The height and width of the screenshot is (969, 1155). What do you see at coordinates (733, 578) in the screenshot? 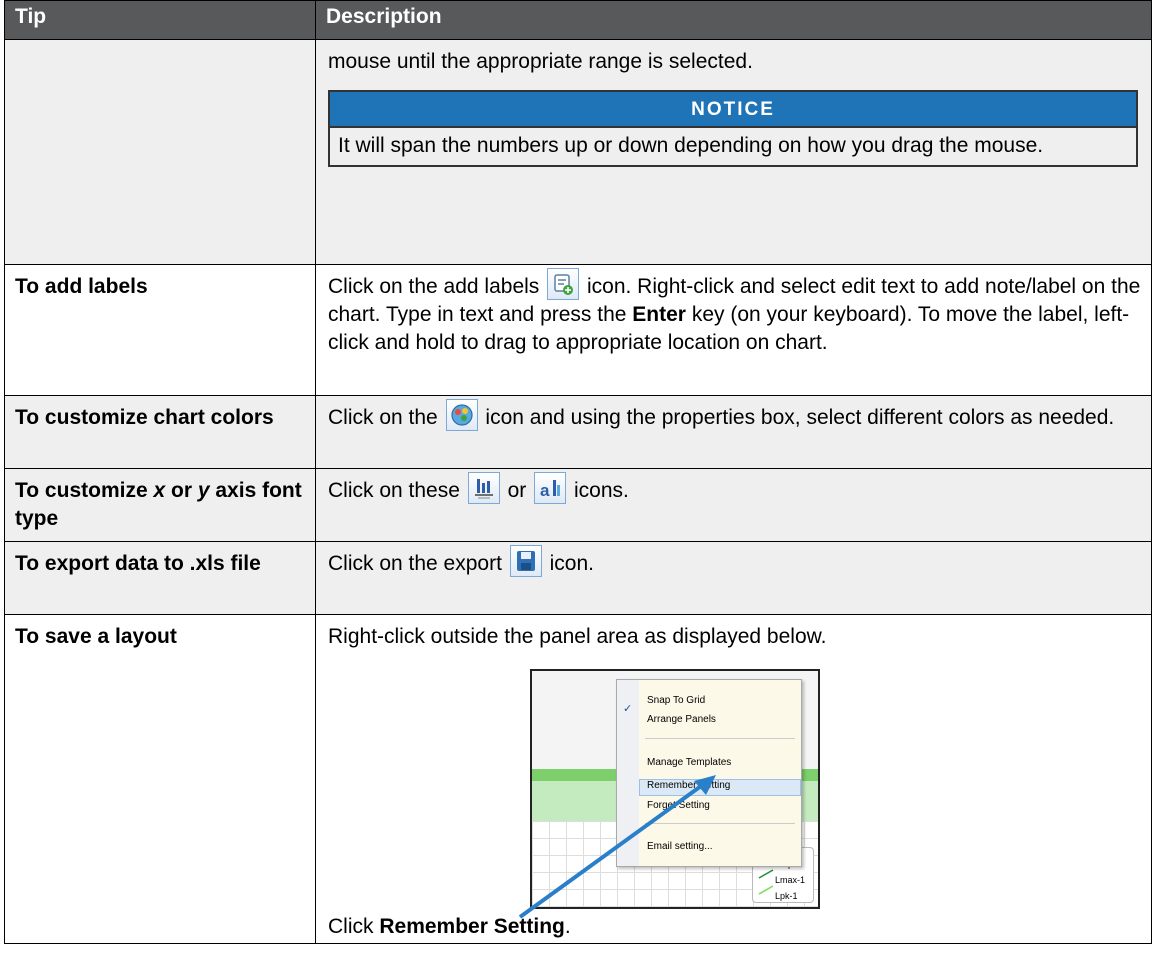
I see `description-cell: Click on the export icon.` at bounding box center [733, 578].